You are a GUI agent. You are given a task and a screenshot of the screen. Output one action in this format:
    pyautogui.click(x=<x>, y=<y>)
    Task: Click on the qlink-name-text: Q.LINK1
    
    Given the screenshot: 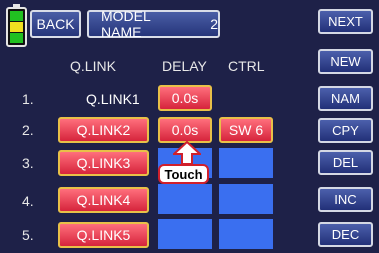 What is the action you would take?
    pyautogui.click(x=113, y=99)
    